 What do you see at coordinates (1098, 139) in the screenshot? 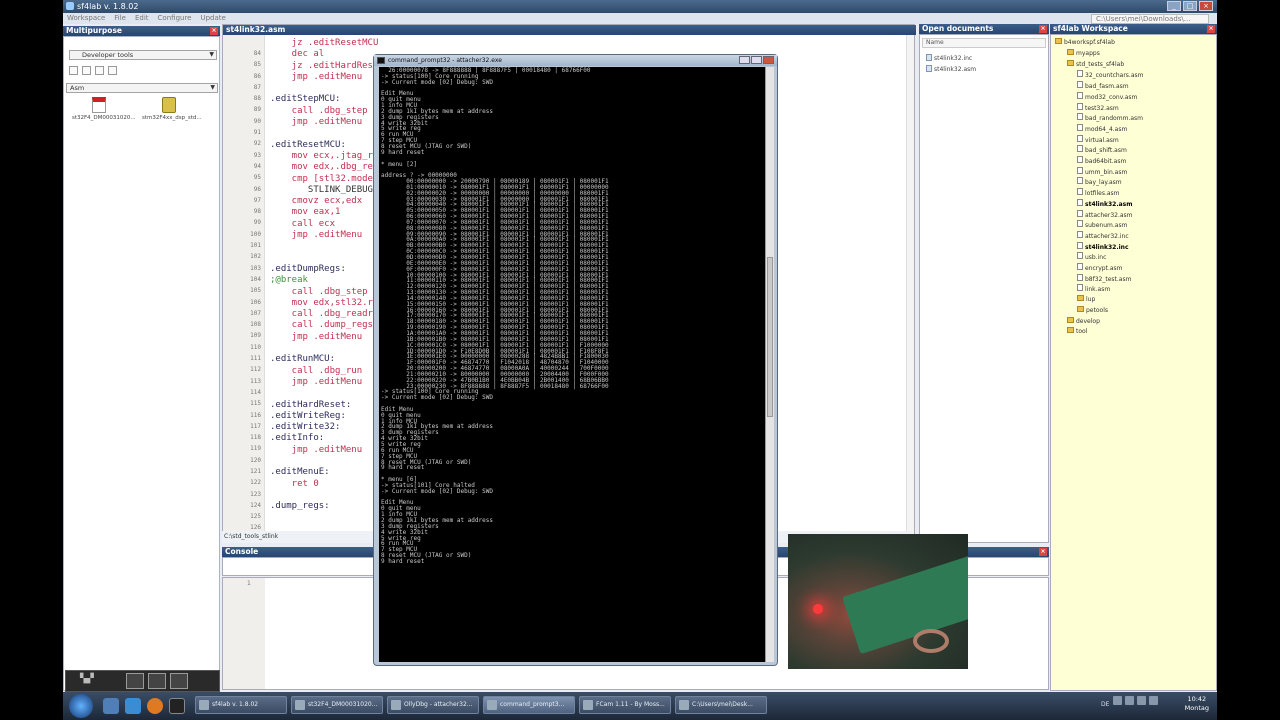
I see `tree-file: virtual.asm` at bounding box center [1098, 139].